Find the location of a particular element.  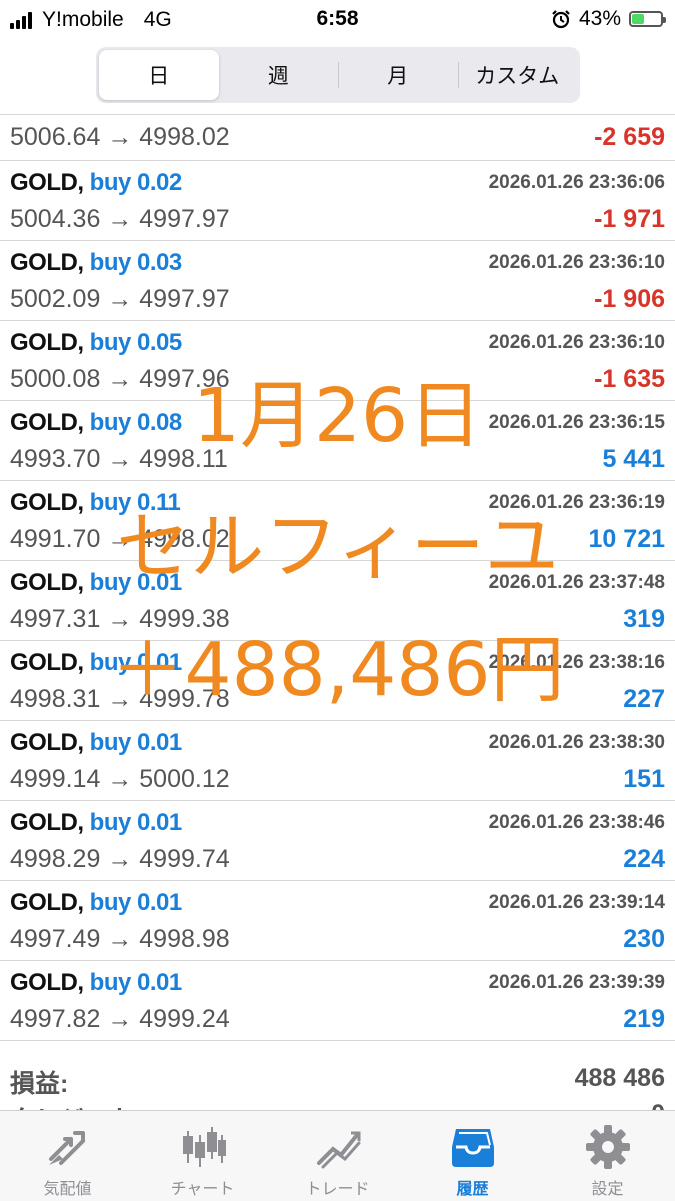

tab-label: 履歴 is located at coordinates (472, 1189).